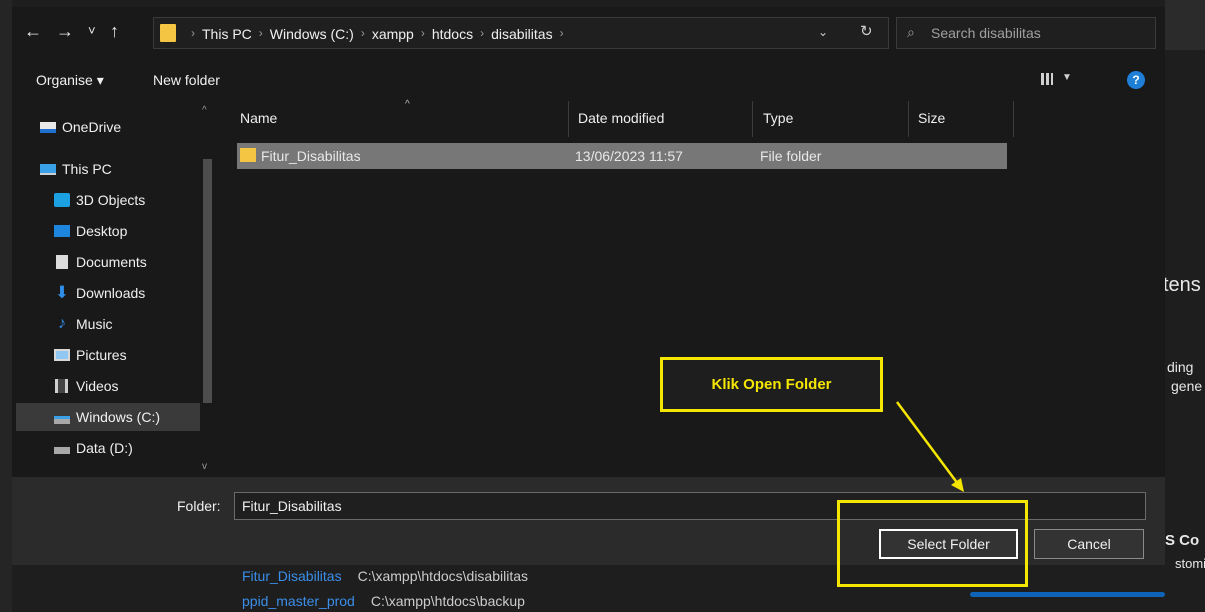 The height and width of the screenshot is (612, 1205). What do you see at coordinates (443, 576) in the screenshot?
I see `list-item-path: C:\xampp\htdocs\disabilitas` at bounding box center [443, 576].